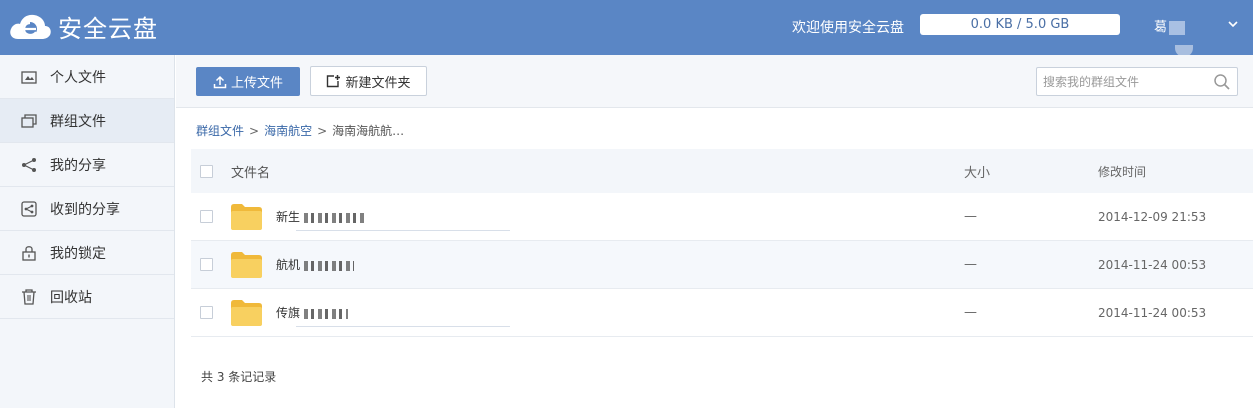  I want to click on sidebar-item-recycle-bin: 回收站, so click(87, 297).